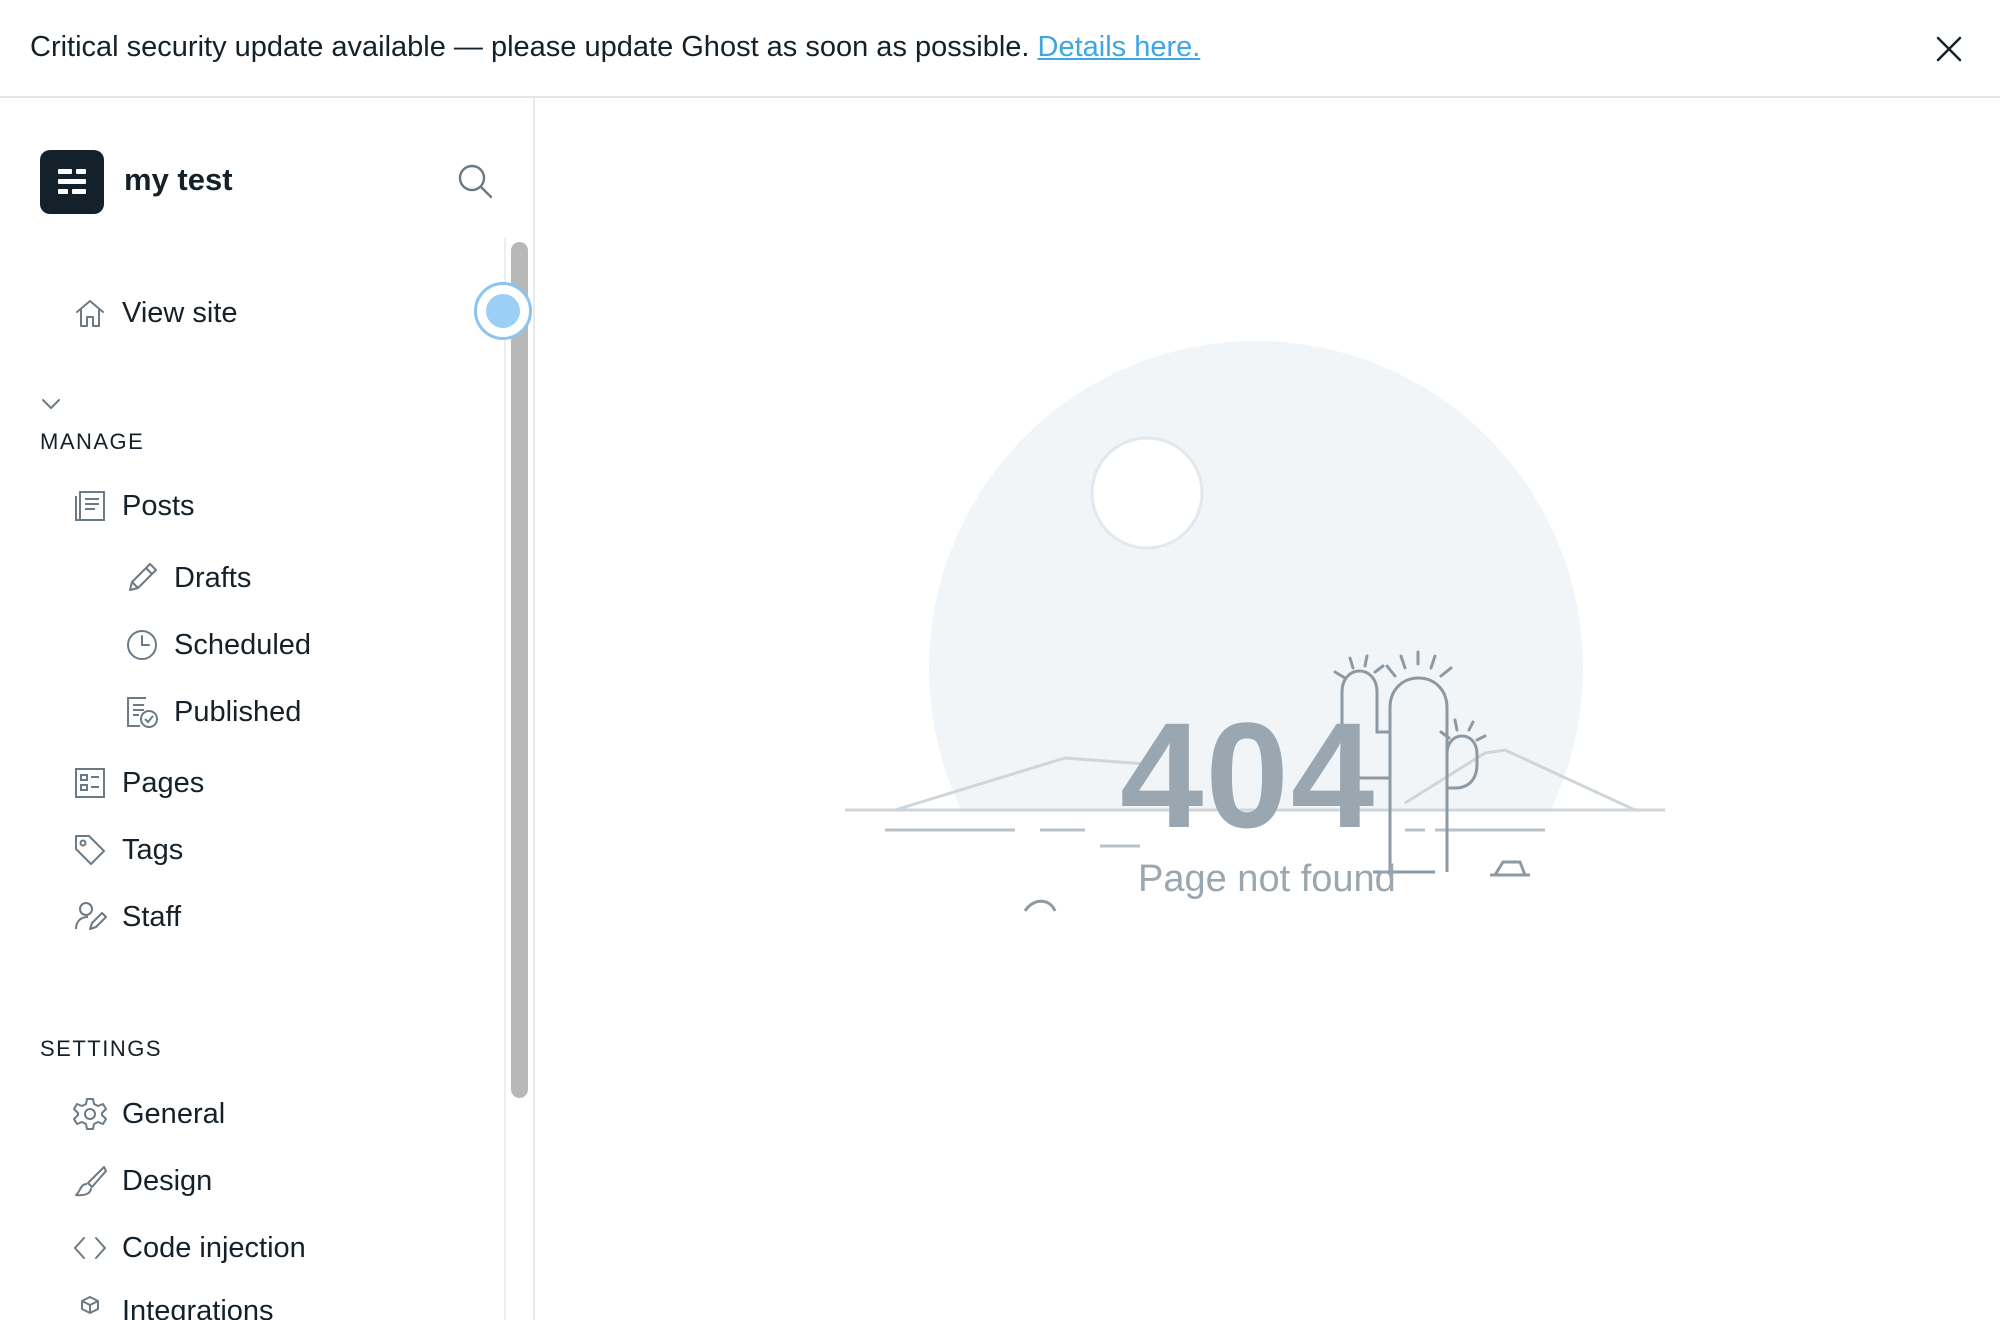  What do you see at coordinates (174, 1114) in the screenshot?
I see `nav-general-label: General` at bounding box center [174, 1114].